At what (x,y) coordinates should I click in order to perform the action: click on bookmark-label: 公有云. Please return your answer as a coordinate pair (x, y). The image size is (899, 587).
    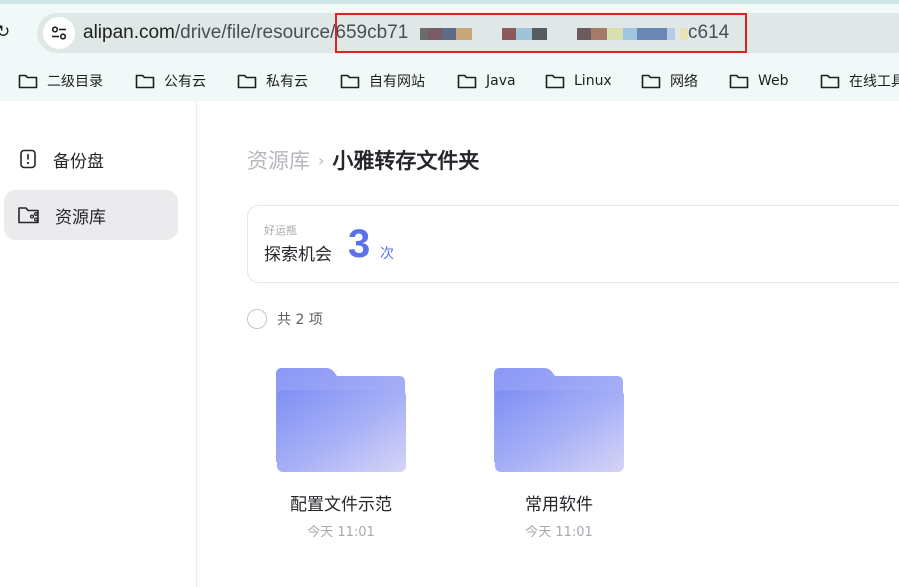
    Looking at the image, I should click on (185, 82).